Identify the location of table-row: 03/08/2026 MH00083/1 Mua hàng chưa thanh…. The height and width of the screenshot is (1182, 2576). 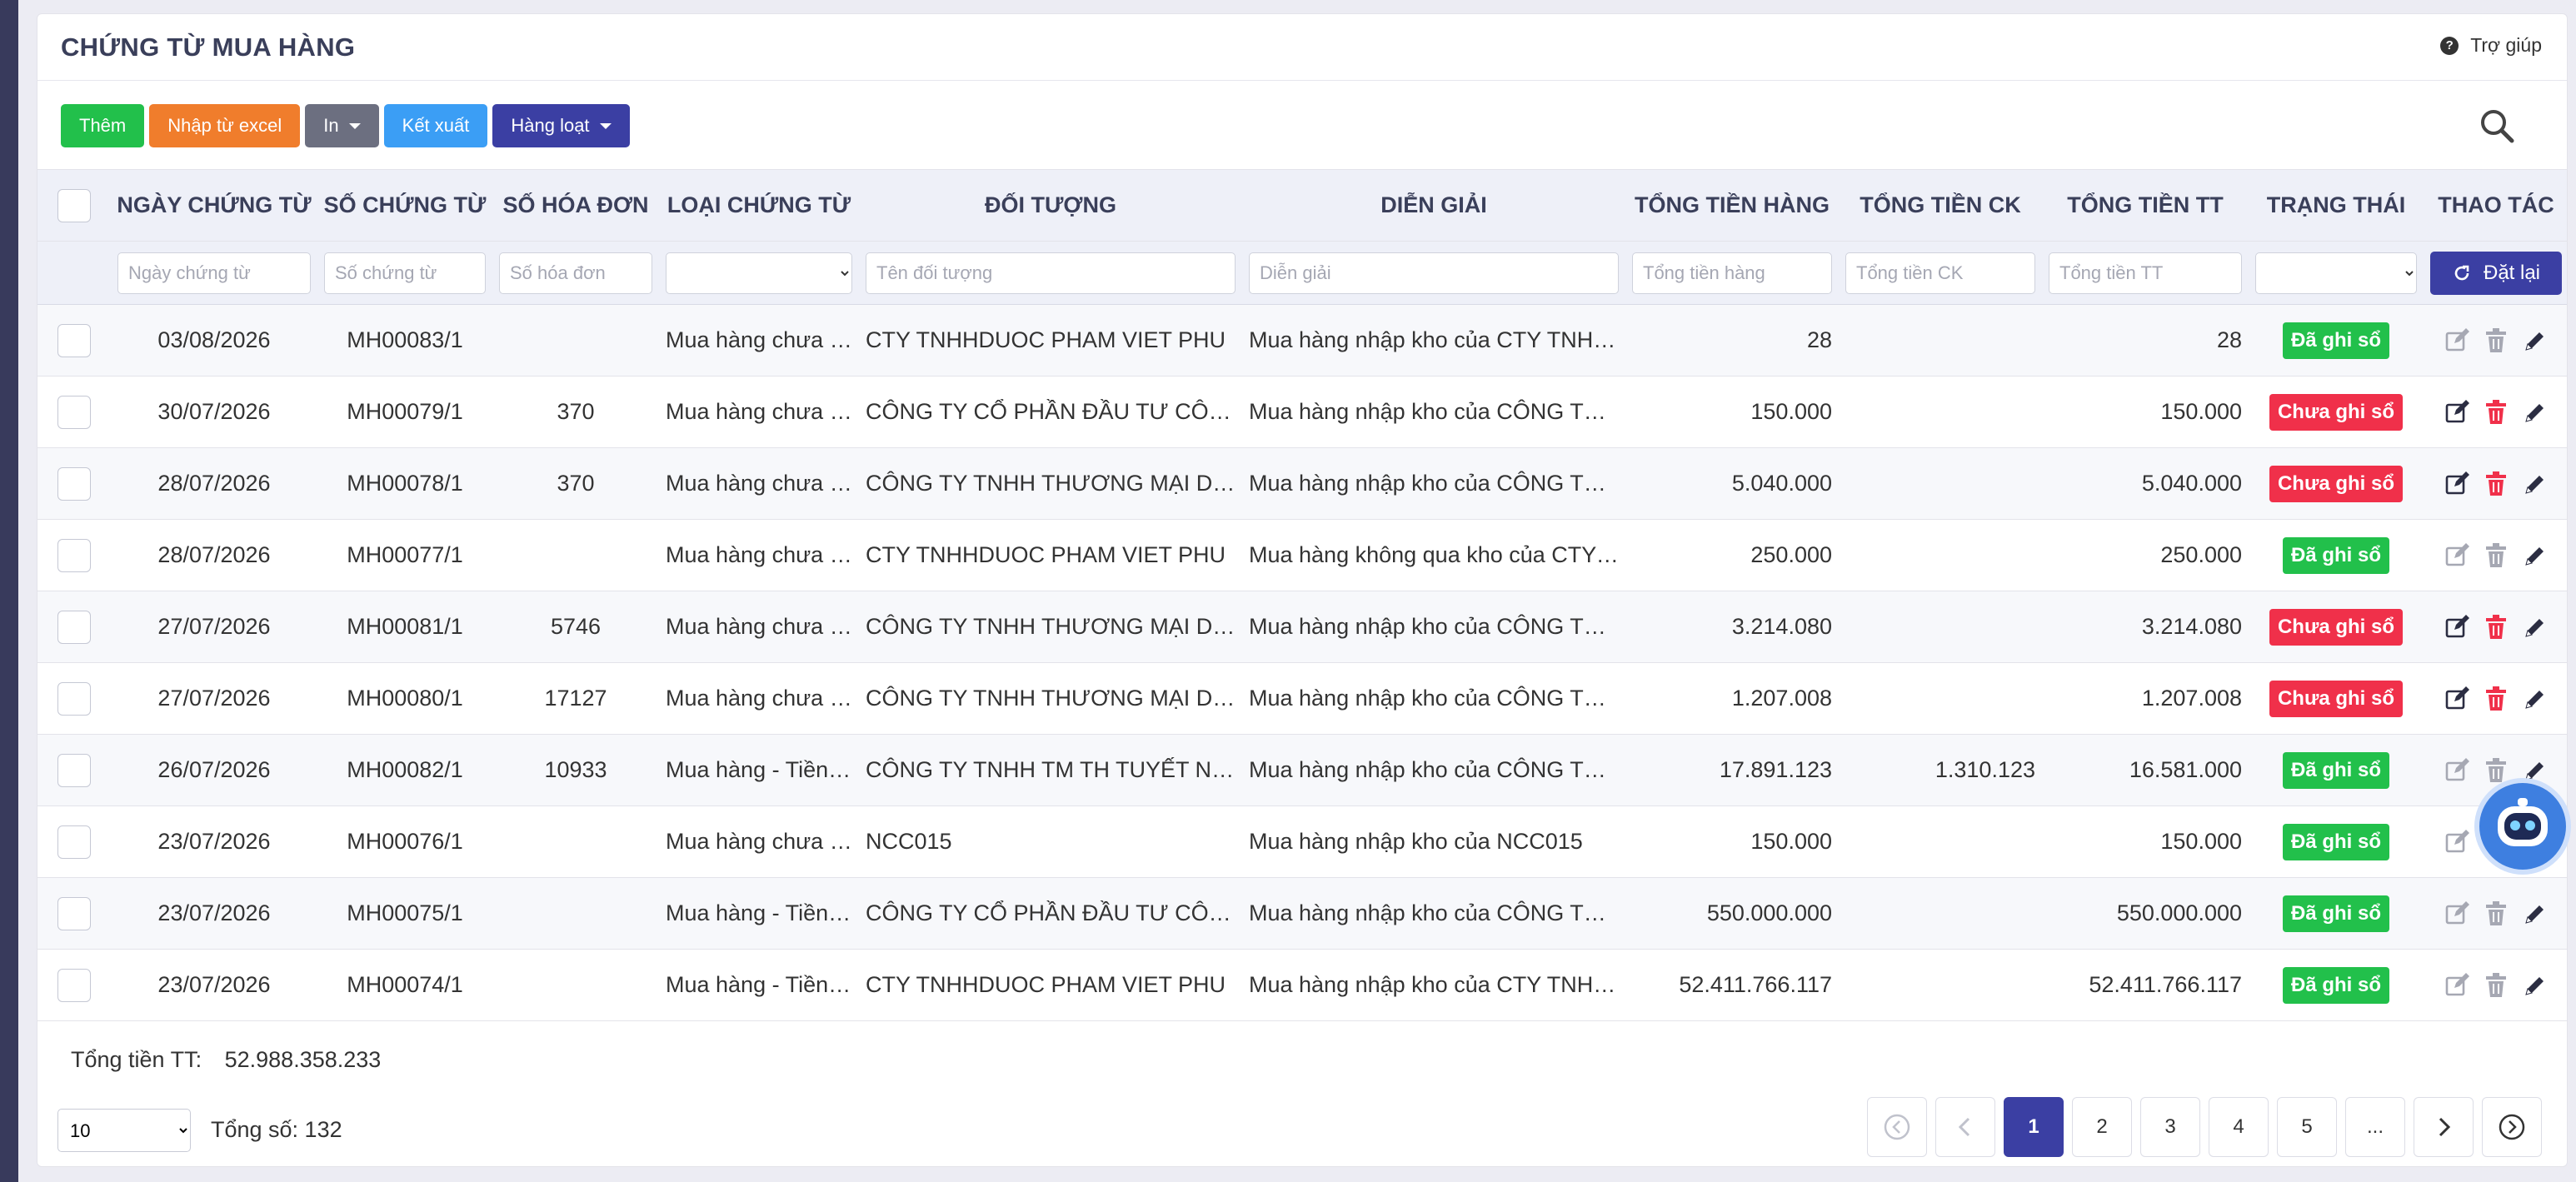
(1302, 340).